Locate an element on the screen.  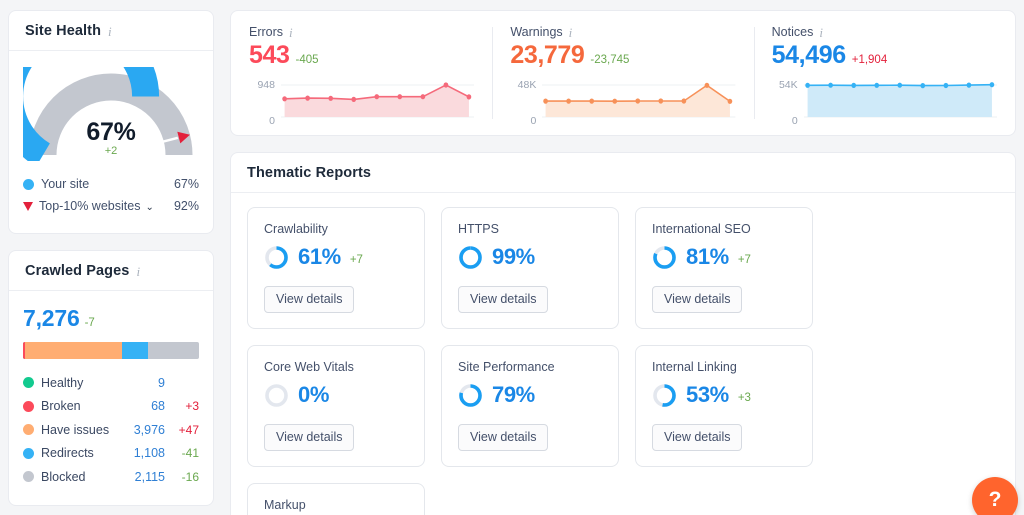
axis-tick-top: 48K is located at coordinates (527, 85).